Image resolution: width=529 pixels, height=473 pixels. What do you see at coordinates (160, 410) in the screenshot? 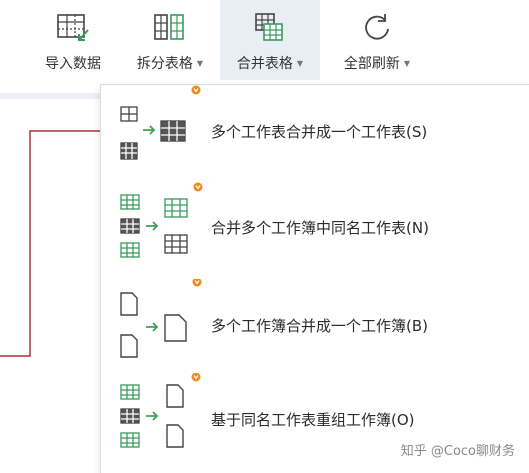
I see `regroup-workbooks-icon` at bounding box center [160, 410].